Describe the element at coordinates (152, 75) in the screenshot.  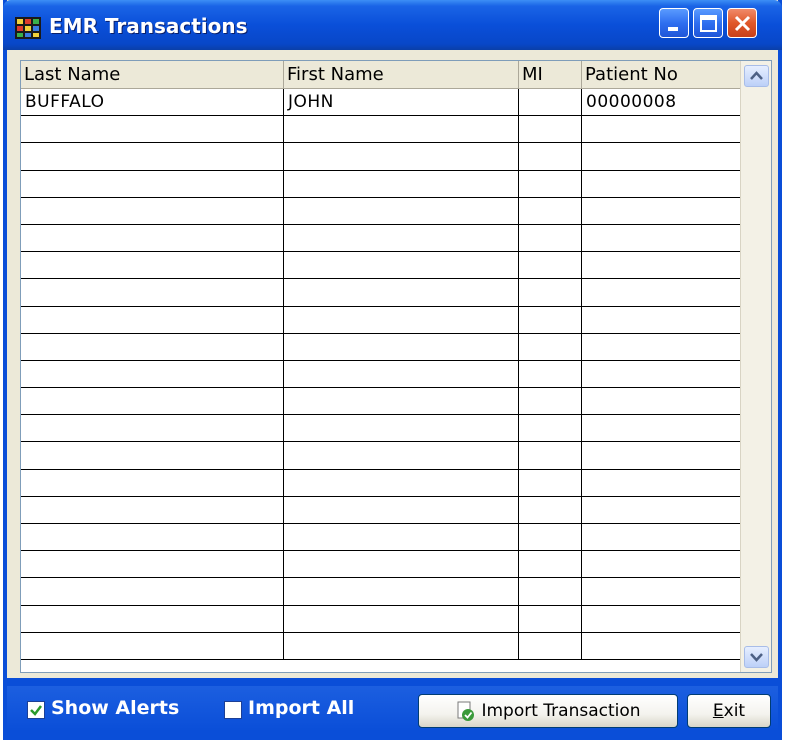
I see `column-header-last-name: Last Name` at that location.